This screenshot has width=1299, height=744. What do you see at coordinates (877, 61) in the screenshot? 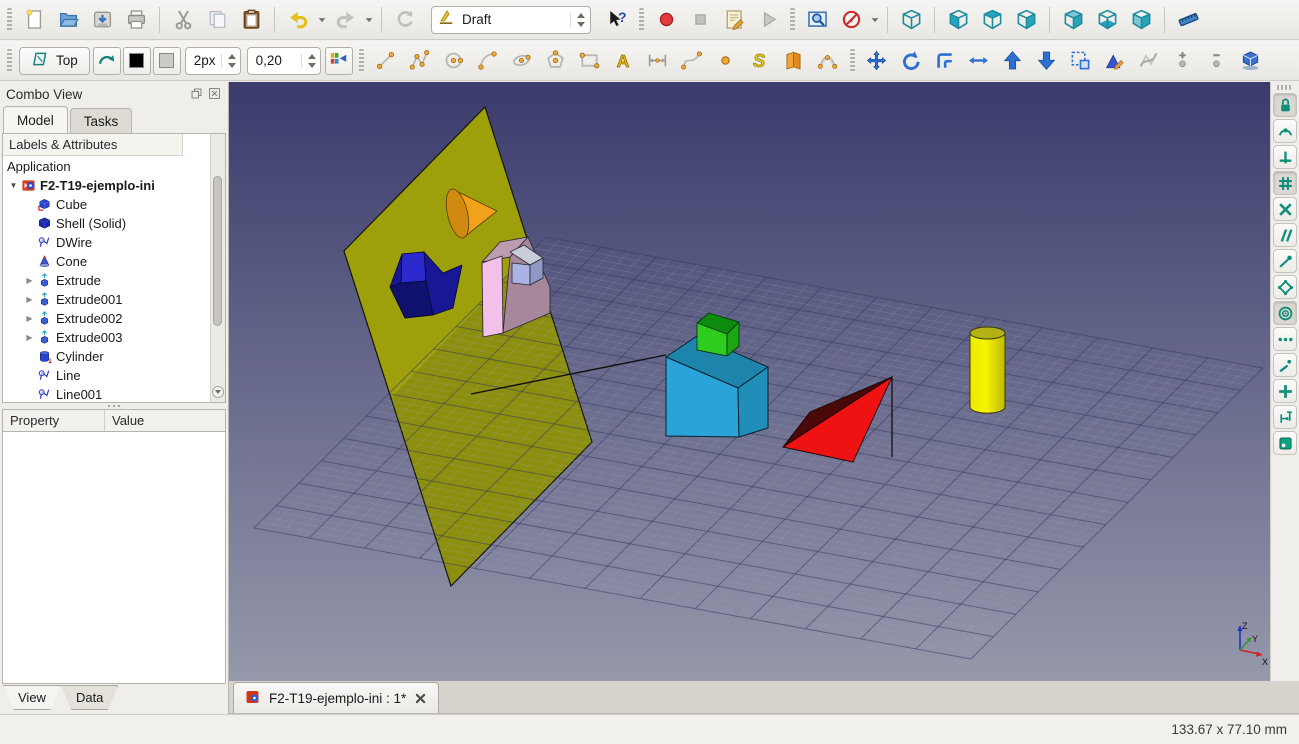
I see `draft-move-button` at bounding box center [877, 61].